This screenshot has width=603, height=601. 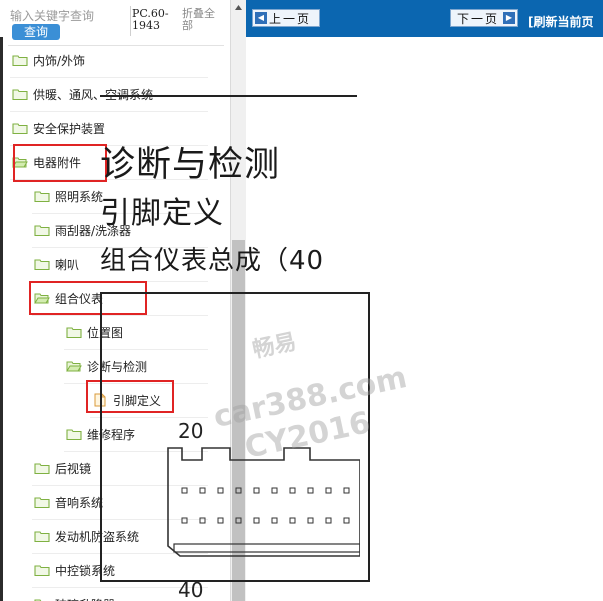 I want to click on pin-number-40: 40, so click(x=191, y=589).